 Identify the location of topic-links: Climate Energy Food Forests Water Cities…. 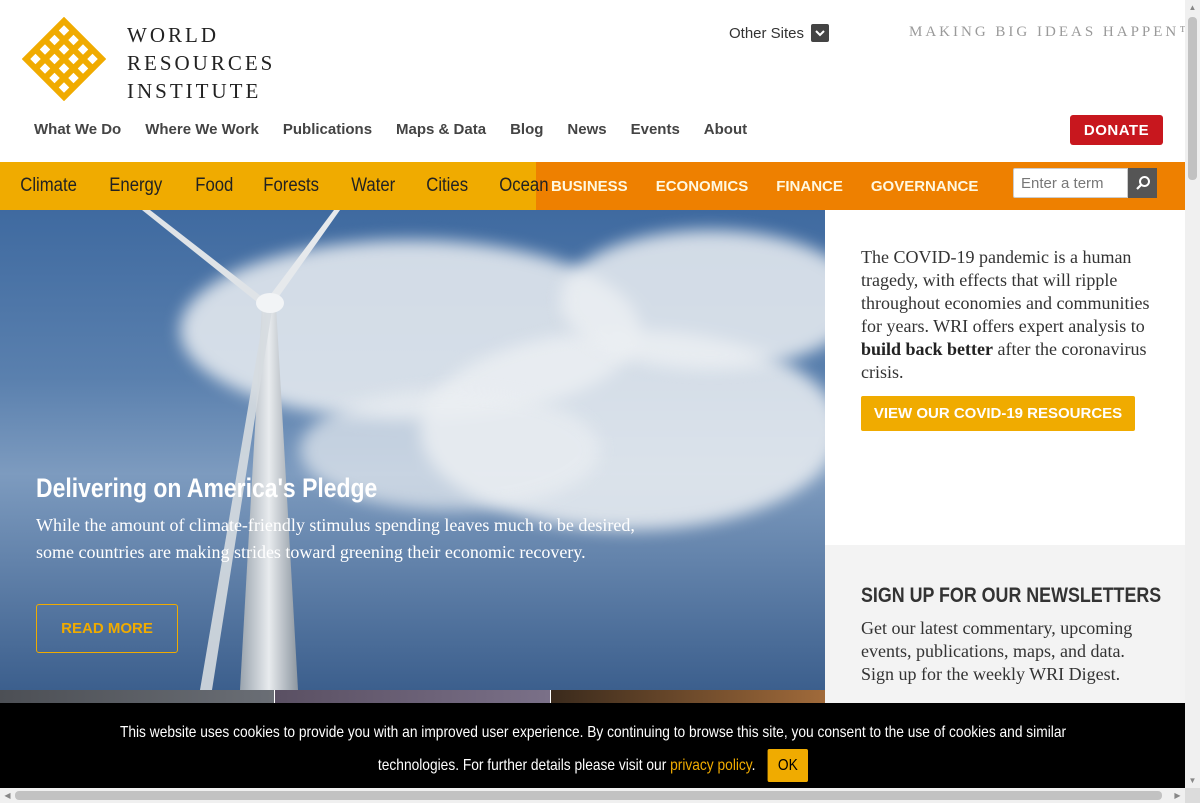
(280, 186).